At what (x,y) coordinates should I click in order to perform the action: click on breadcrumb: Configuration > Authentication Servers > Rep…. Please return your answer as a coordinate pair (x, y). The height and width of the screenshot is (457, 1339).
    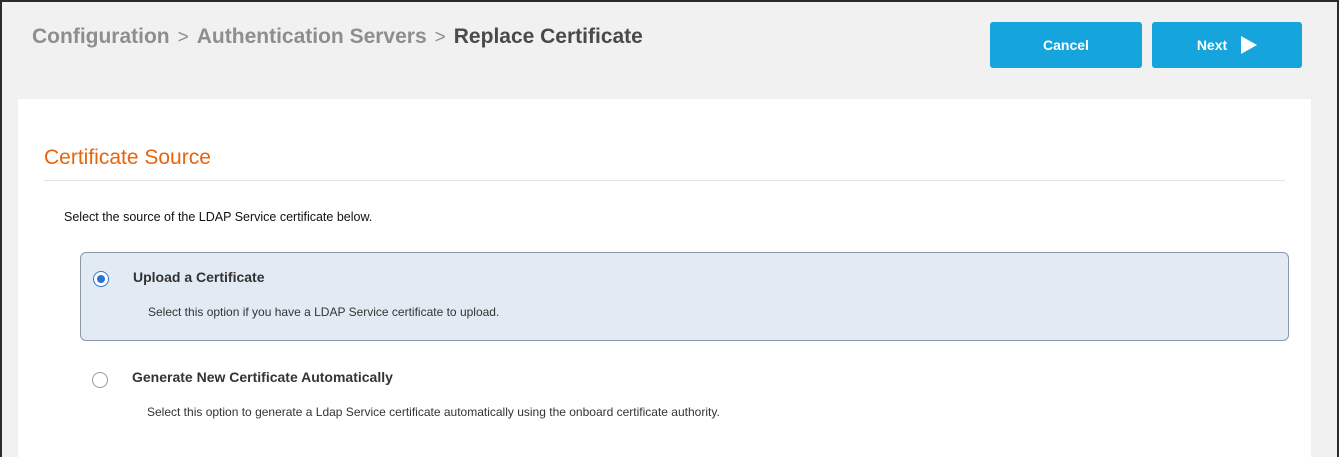
    Looking at the image, I should click on (337, 37).